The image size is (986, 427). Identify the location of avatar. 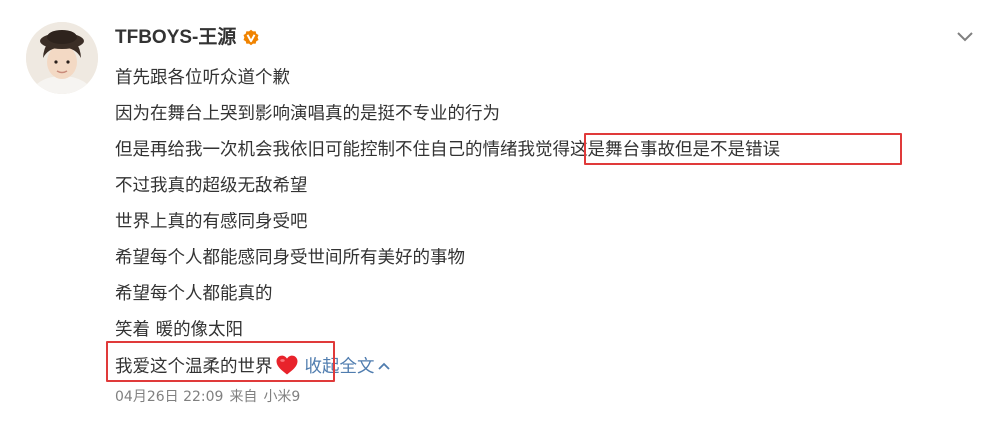
(62, 58).